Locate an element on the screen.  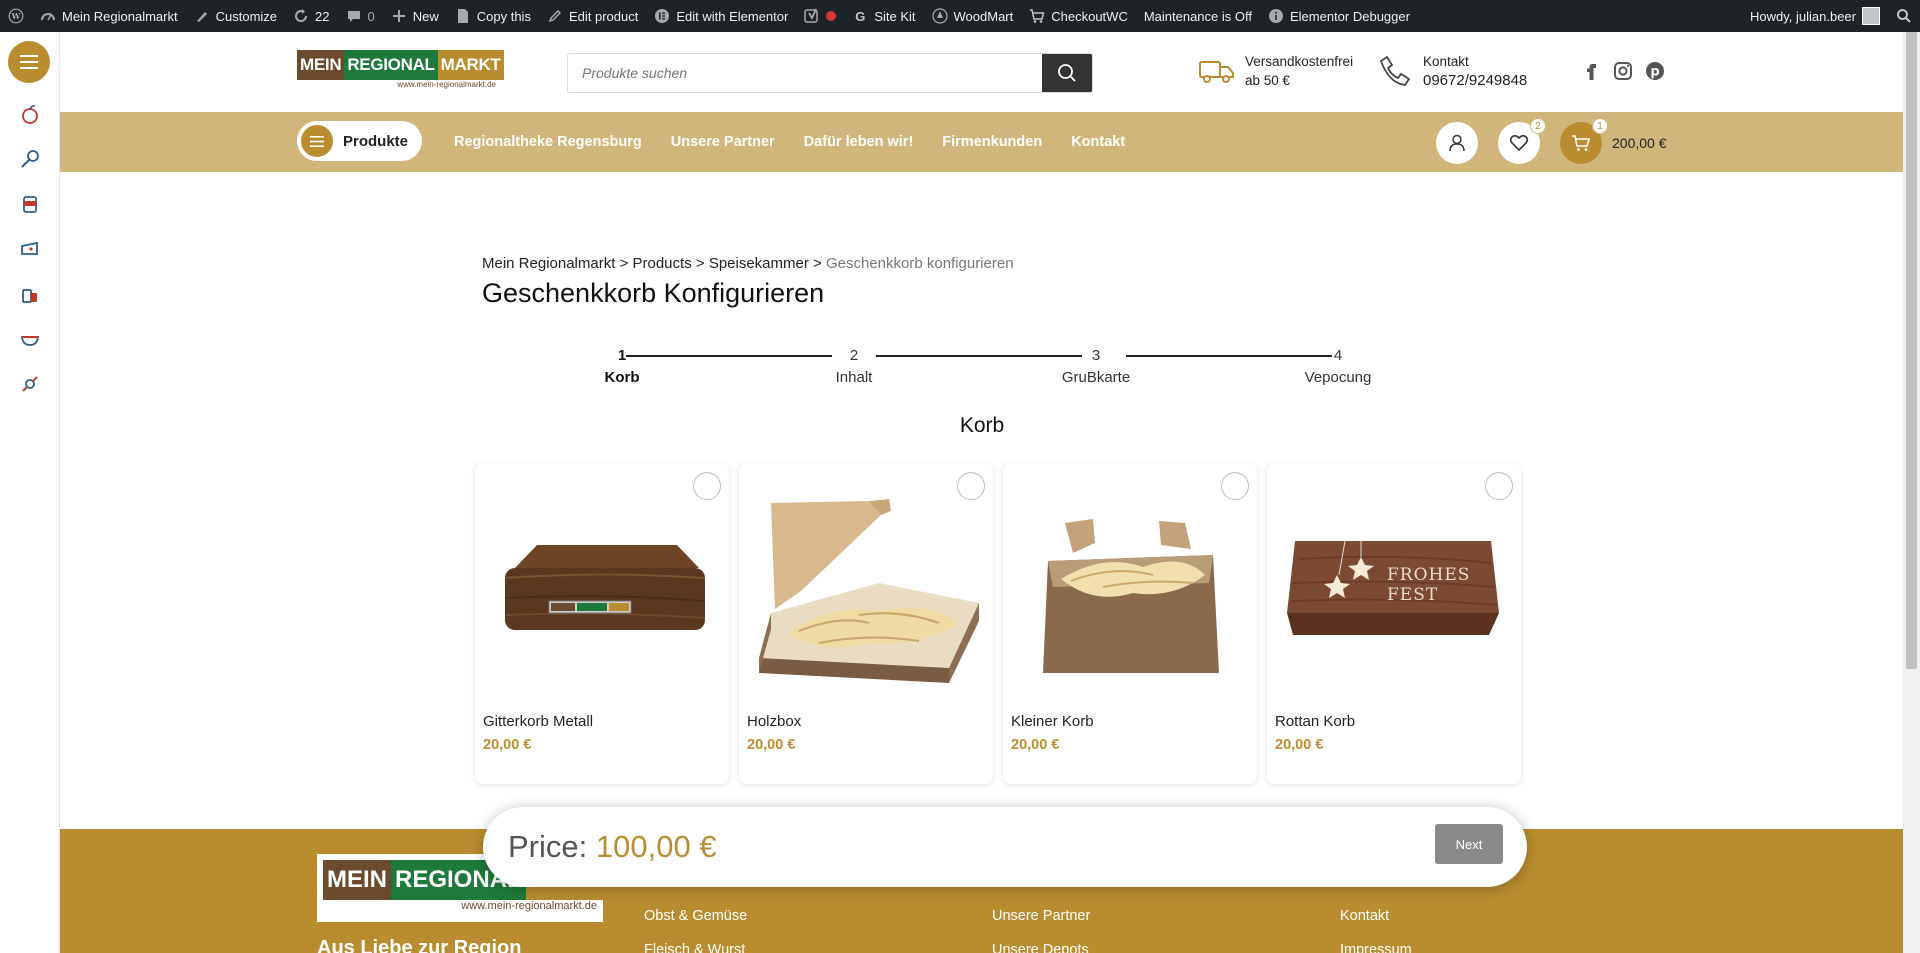
search-button is located at coordinates (1067, 73).